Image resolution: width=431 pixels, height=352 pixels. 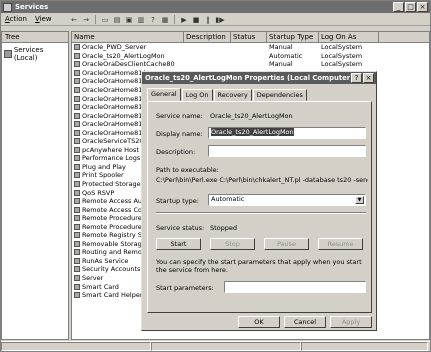 What do you see at coordinates (207, 37) in the screenshot?
I see `column-header-description: Description` at bounding box center [207, 37].